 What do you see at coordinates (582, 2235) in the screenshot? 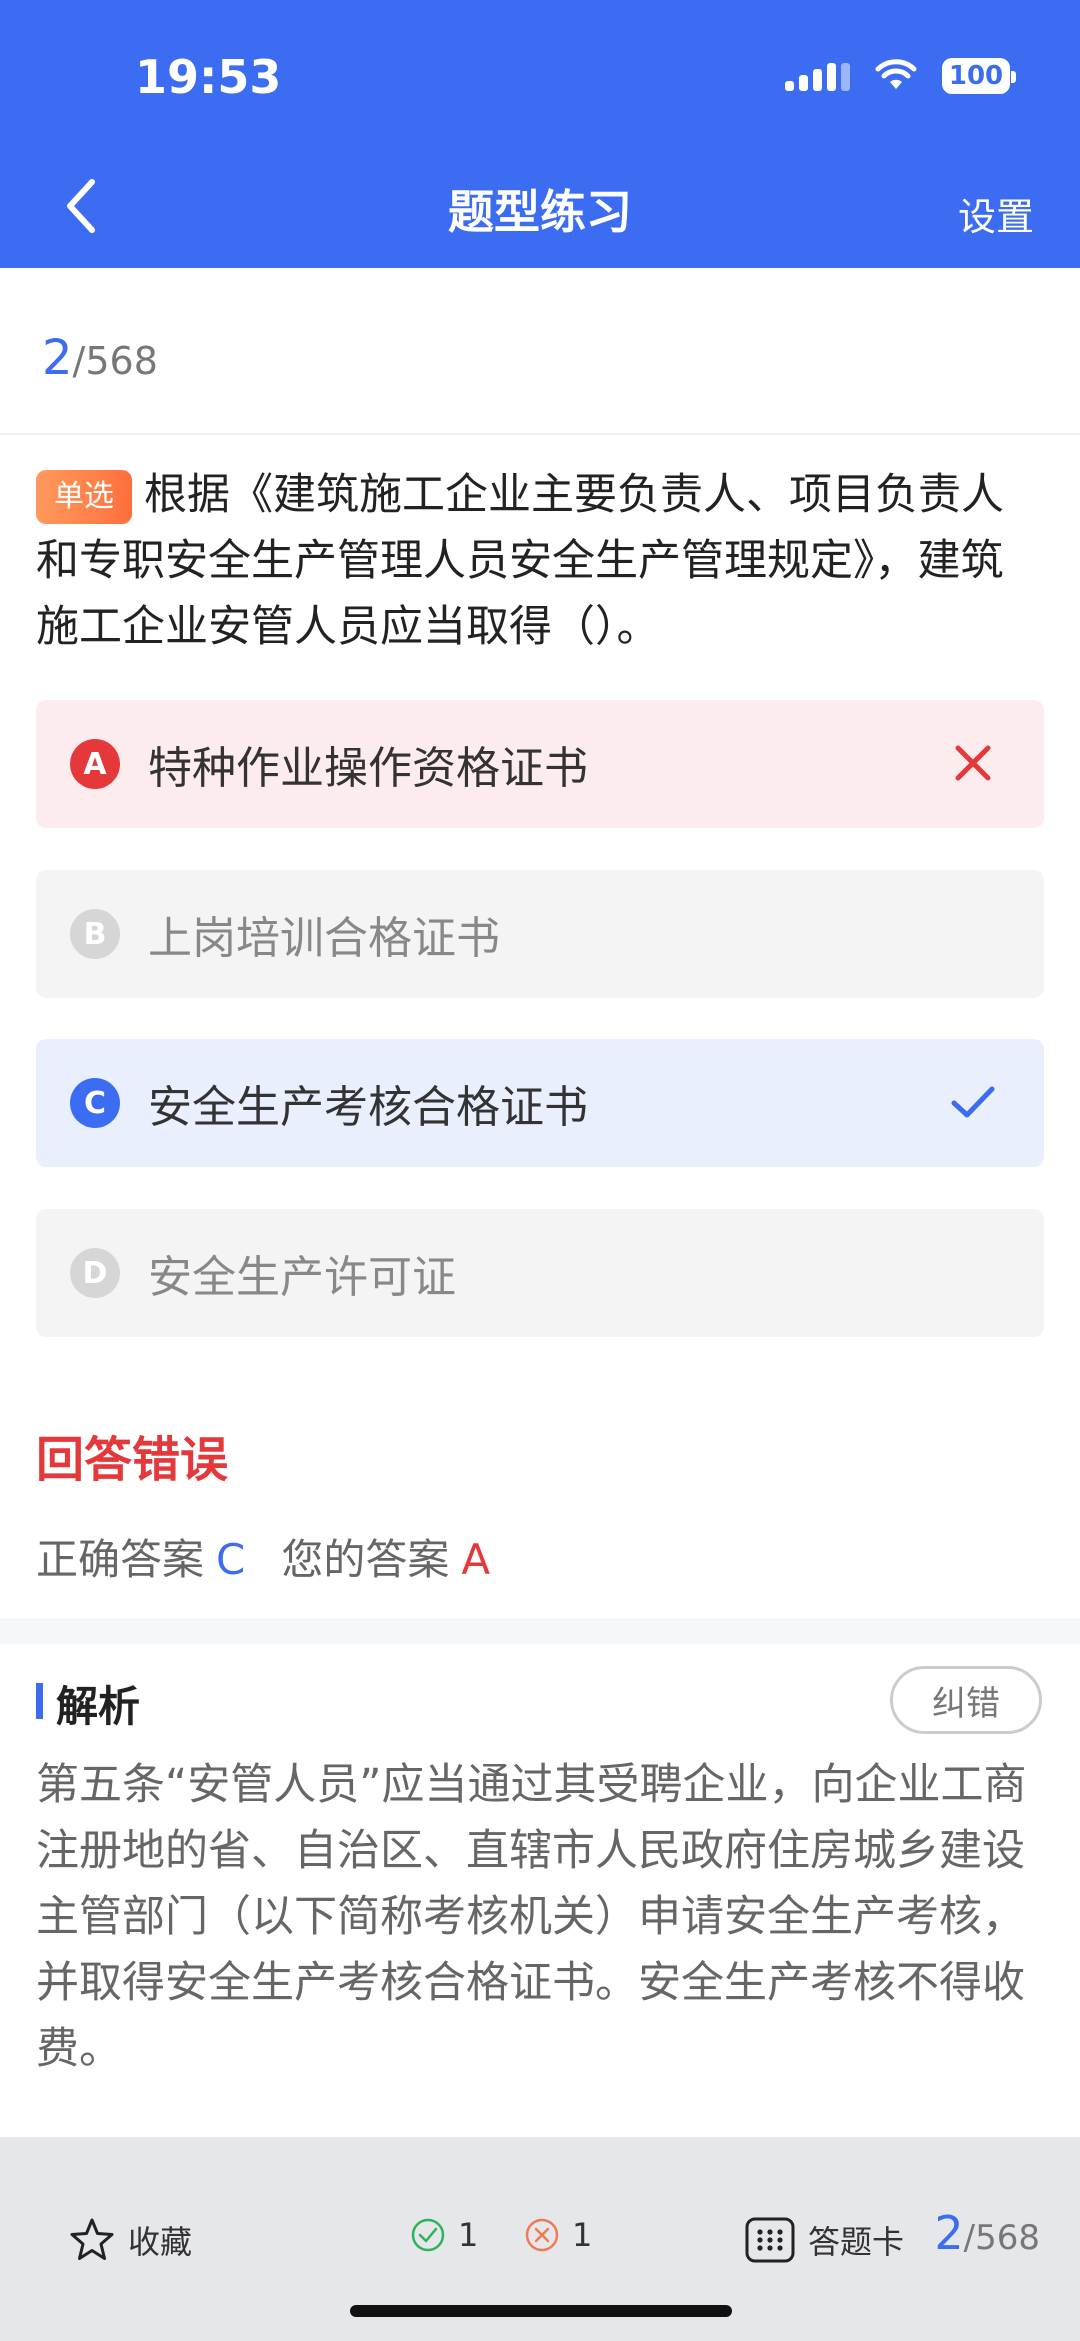
I see `wrong-count-value: 1` at bounding box center [582, 2235].